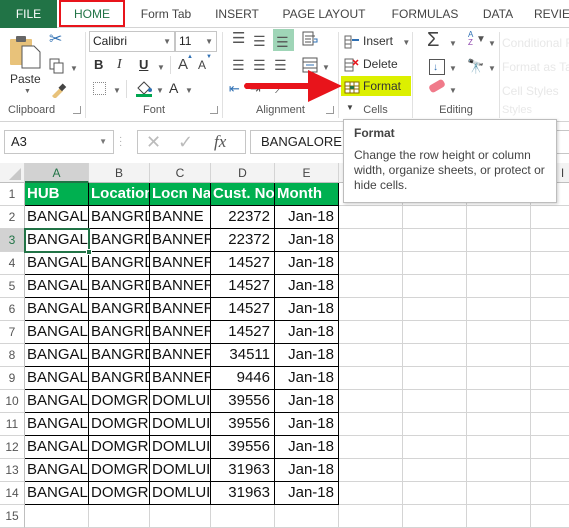 The image size is (569, 528). What do you see at coordinates (307, 217) in the screenshot?
I see `cell-e2: Jan-18` at bounding box center [307, 217].